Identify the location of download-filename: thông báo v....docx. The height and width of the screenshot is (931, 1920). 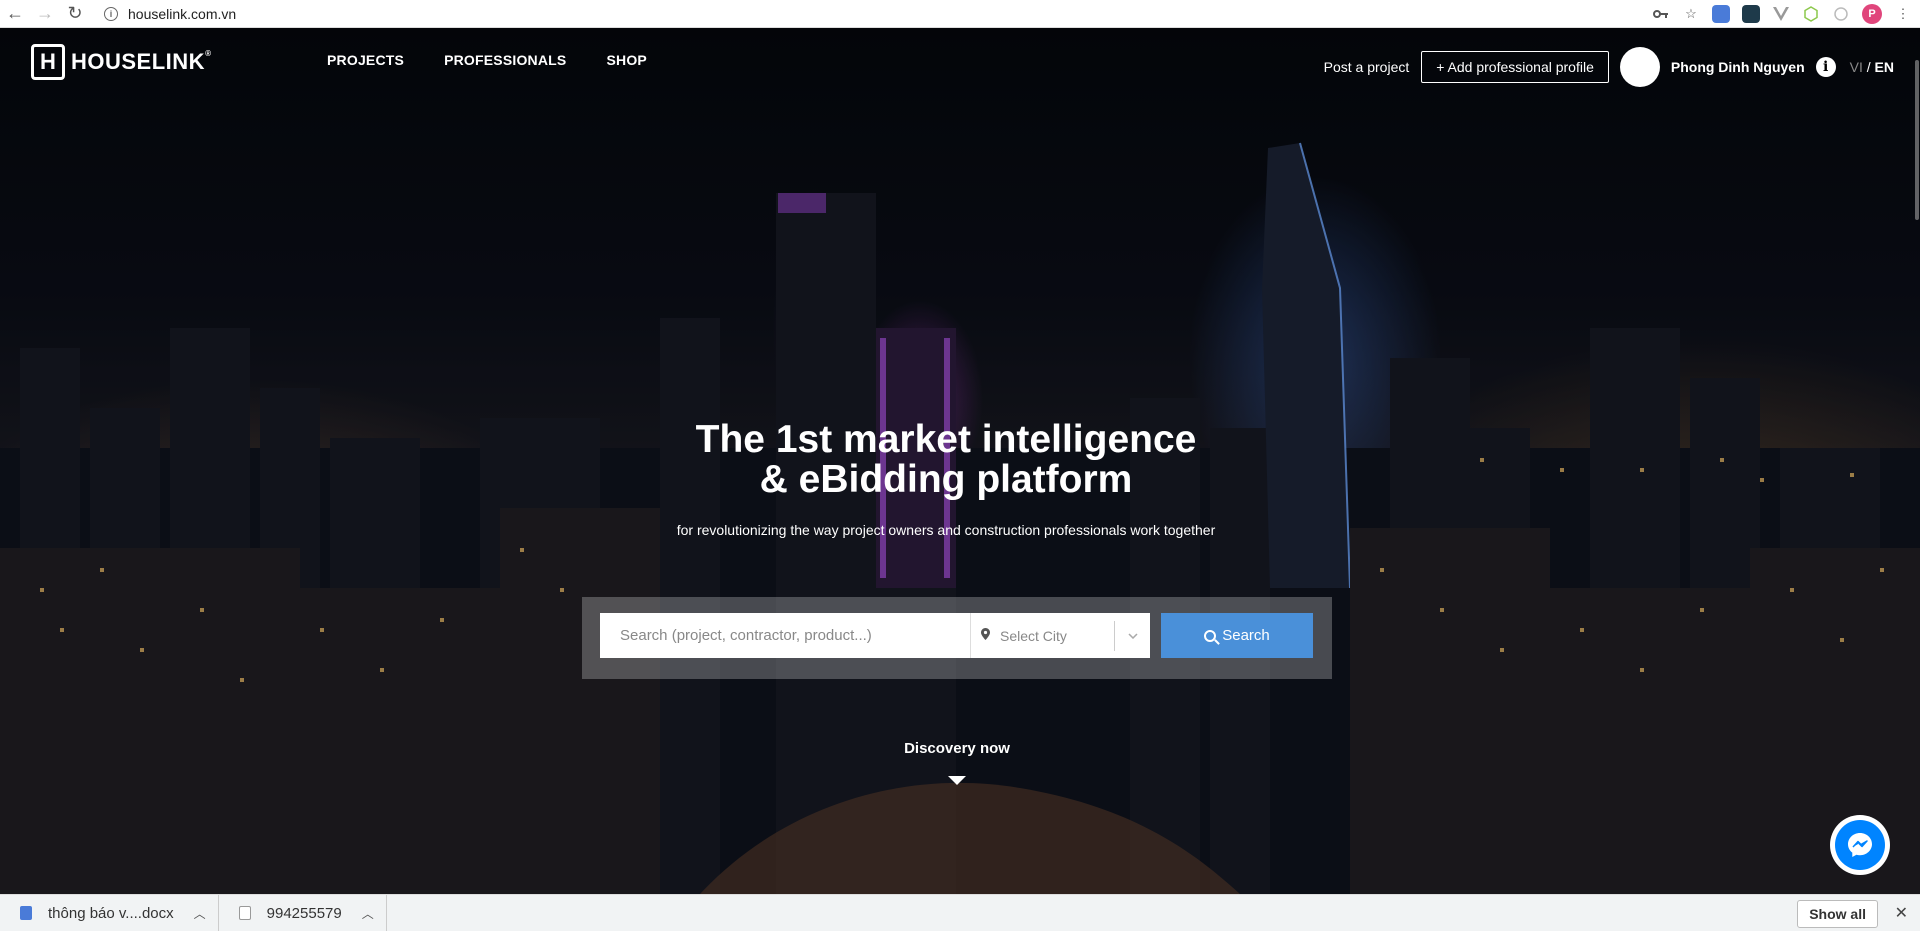
(111, 913).